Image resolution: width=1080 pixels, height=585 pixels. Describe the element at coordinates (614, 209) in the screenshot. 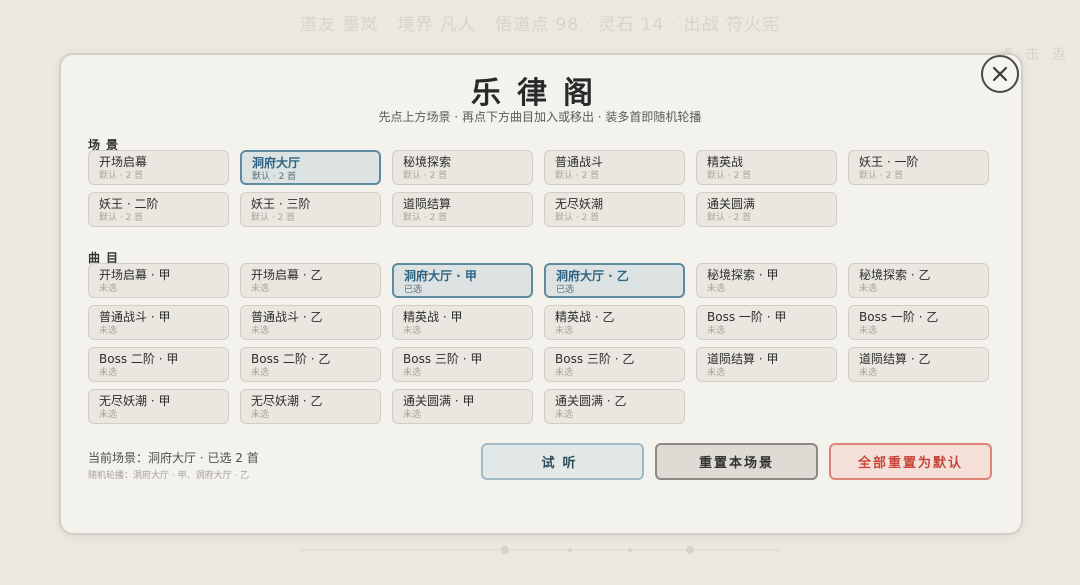

I see `scene-card: 无尽妖潮默认 · 2 首` at that location.